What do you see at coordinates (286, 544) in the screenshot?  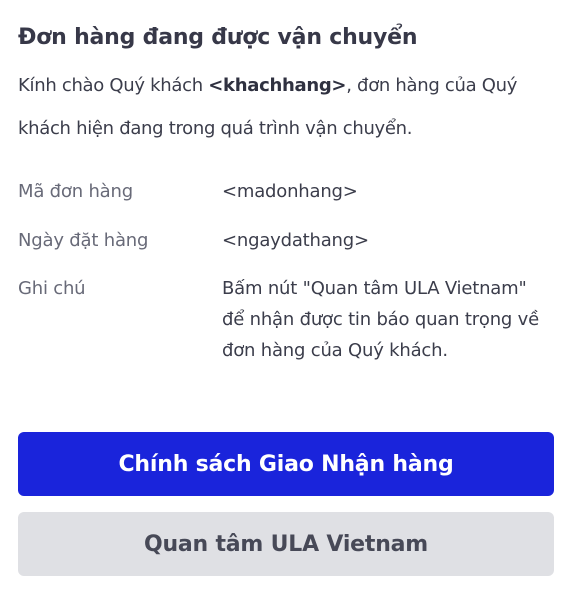 I see `follow-ula-button: Quan tâm ULA Vietnam` at bounding box center [286, 544].